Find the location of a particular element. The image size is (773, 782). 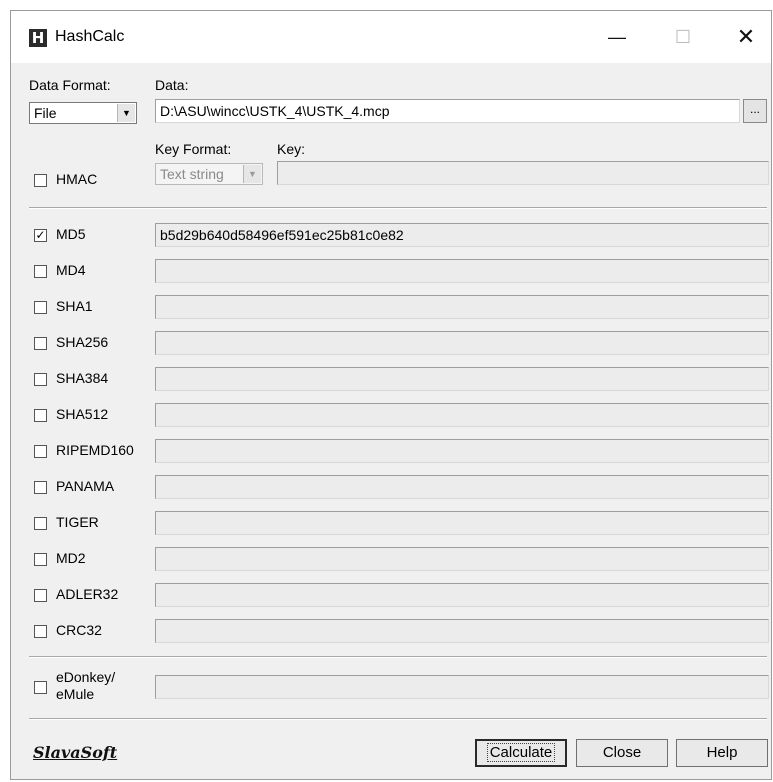

ripemd160-label: RIPEMD160 is located at coordinates (95, 450).